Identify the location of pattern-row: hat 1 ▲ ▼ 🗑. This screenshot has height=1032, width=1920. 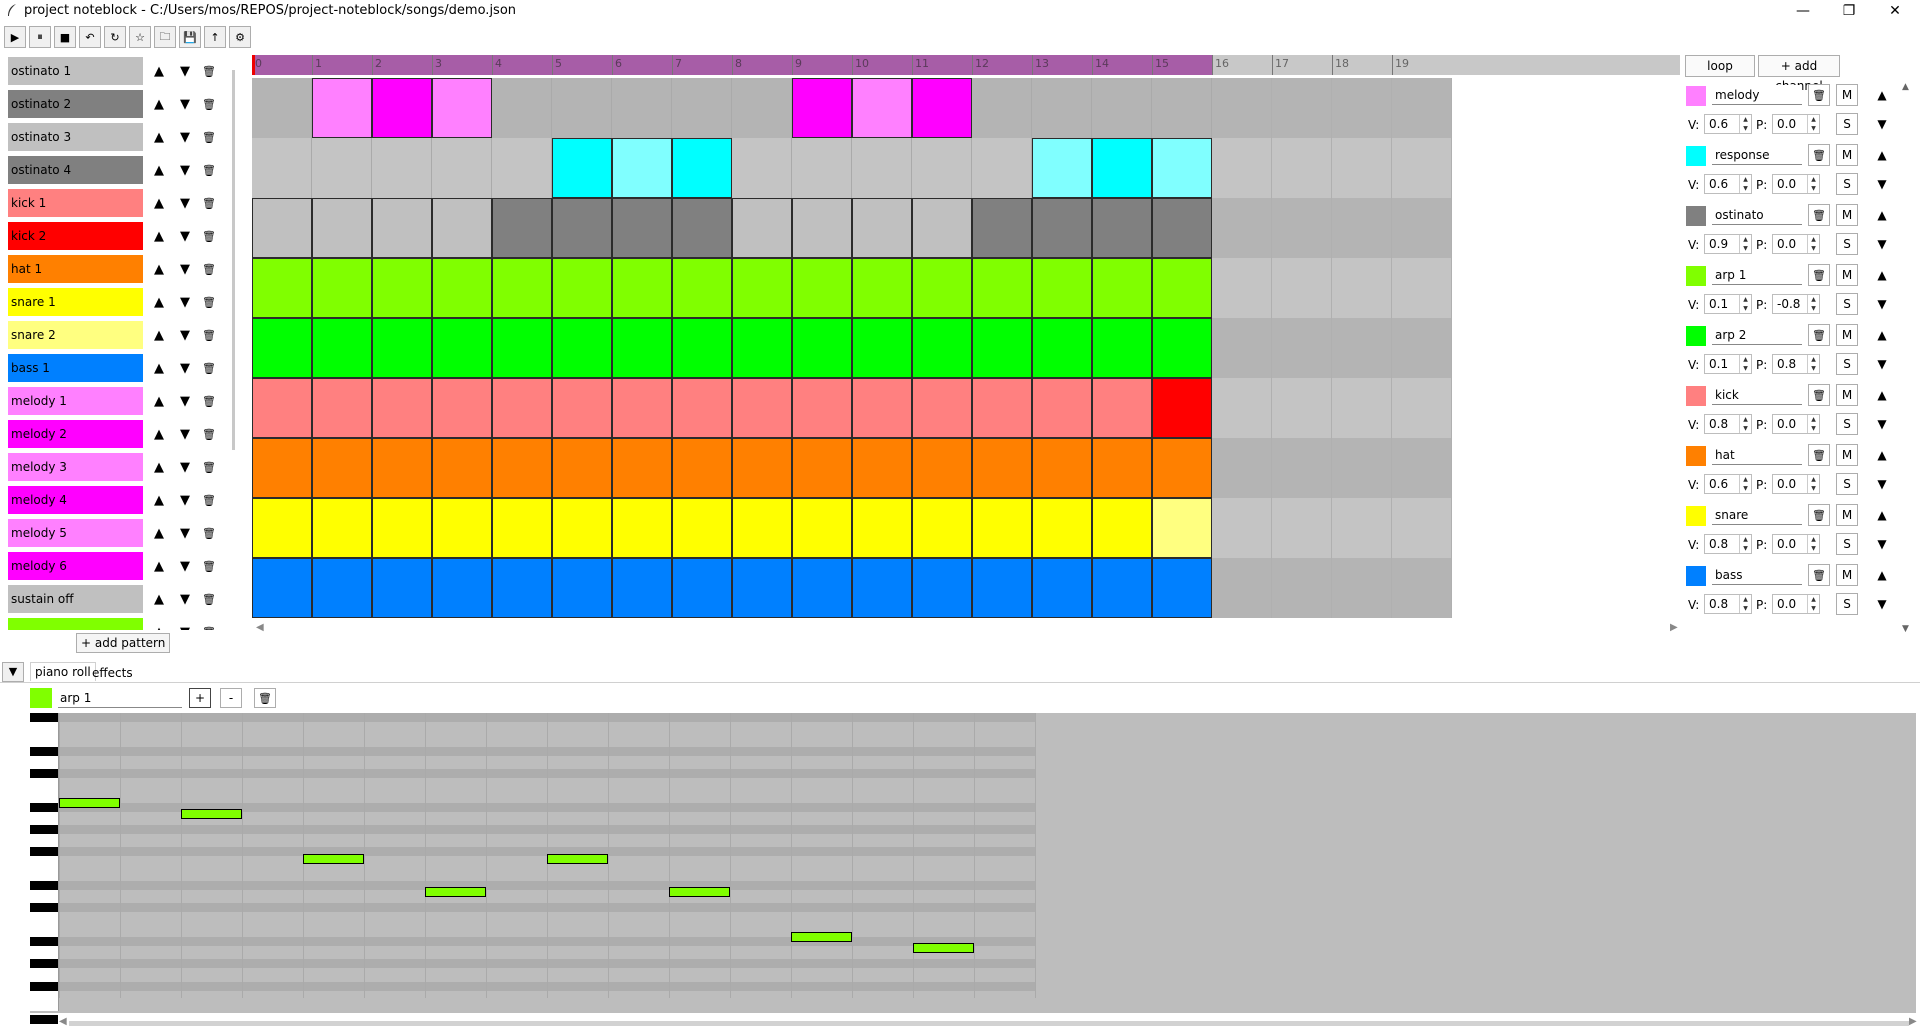
(114, 271).